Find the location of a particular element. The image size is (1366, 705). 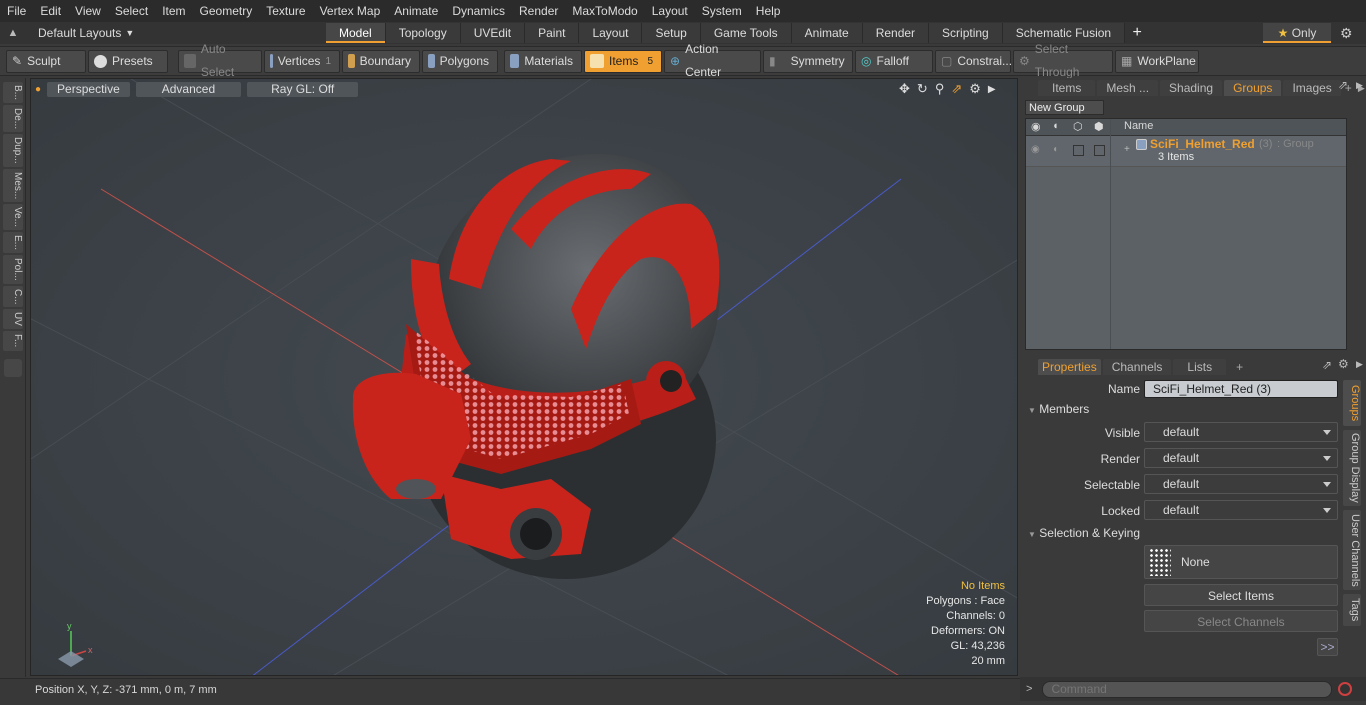

only-toggle: ★ Only is located at coordinates (1297, 33).